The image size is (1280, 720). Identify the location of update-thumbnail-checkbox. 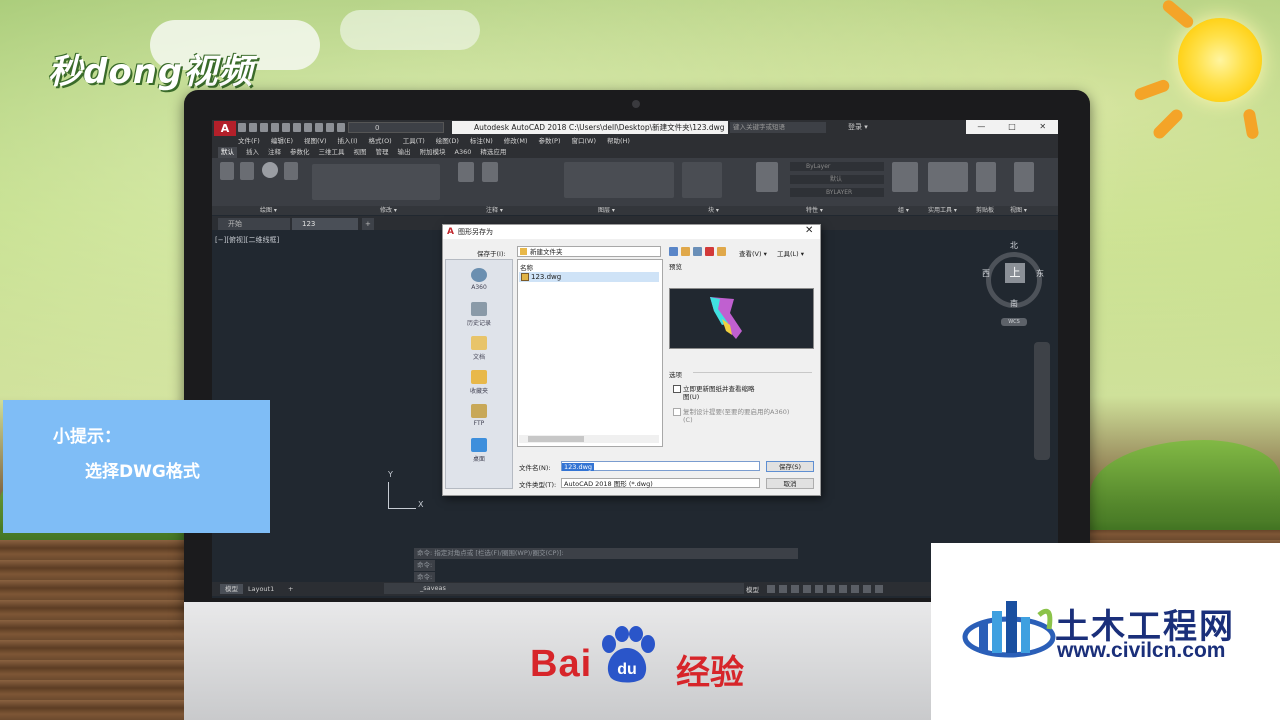
(677, 389).